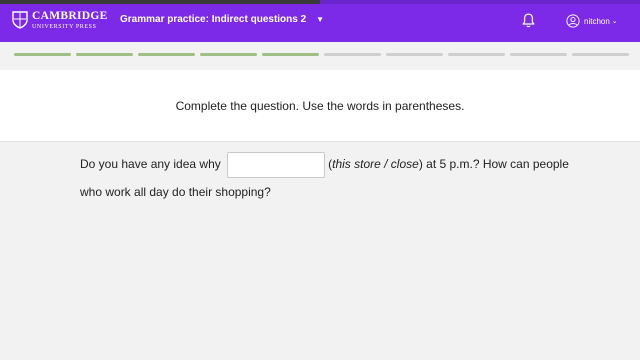 The width and height of the screenshot is (640, 360). I want to click on progress-bar, so click(320, 55).